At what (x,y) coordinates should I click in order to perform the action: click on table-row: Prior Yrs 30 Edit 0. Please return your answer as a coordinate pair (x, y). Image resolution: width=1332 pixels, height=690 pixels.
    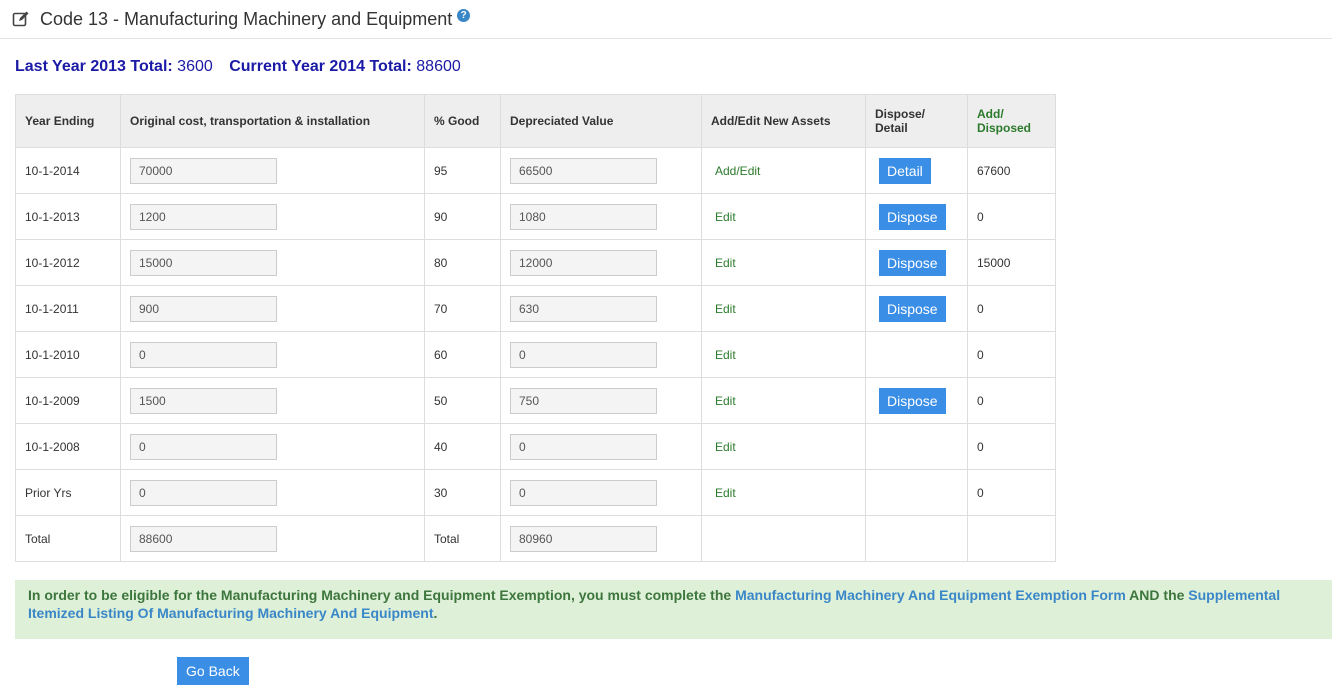
    Looking at the image, I should click on (535, 492).